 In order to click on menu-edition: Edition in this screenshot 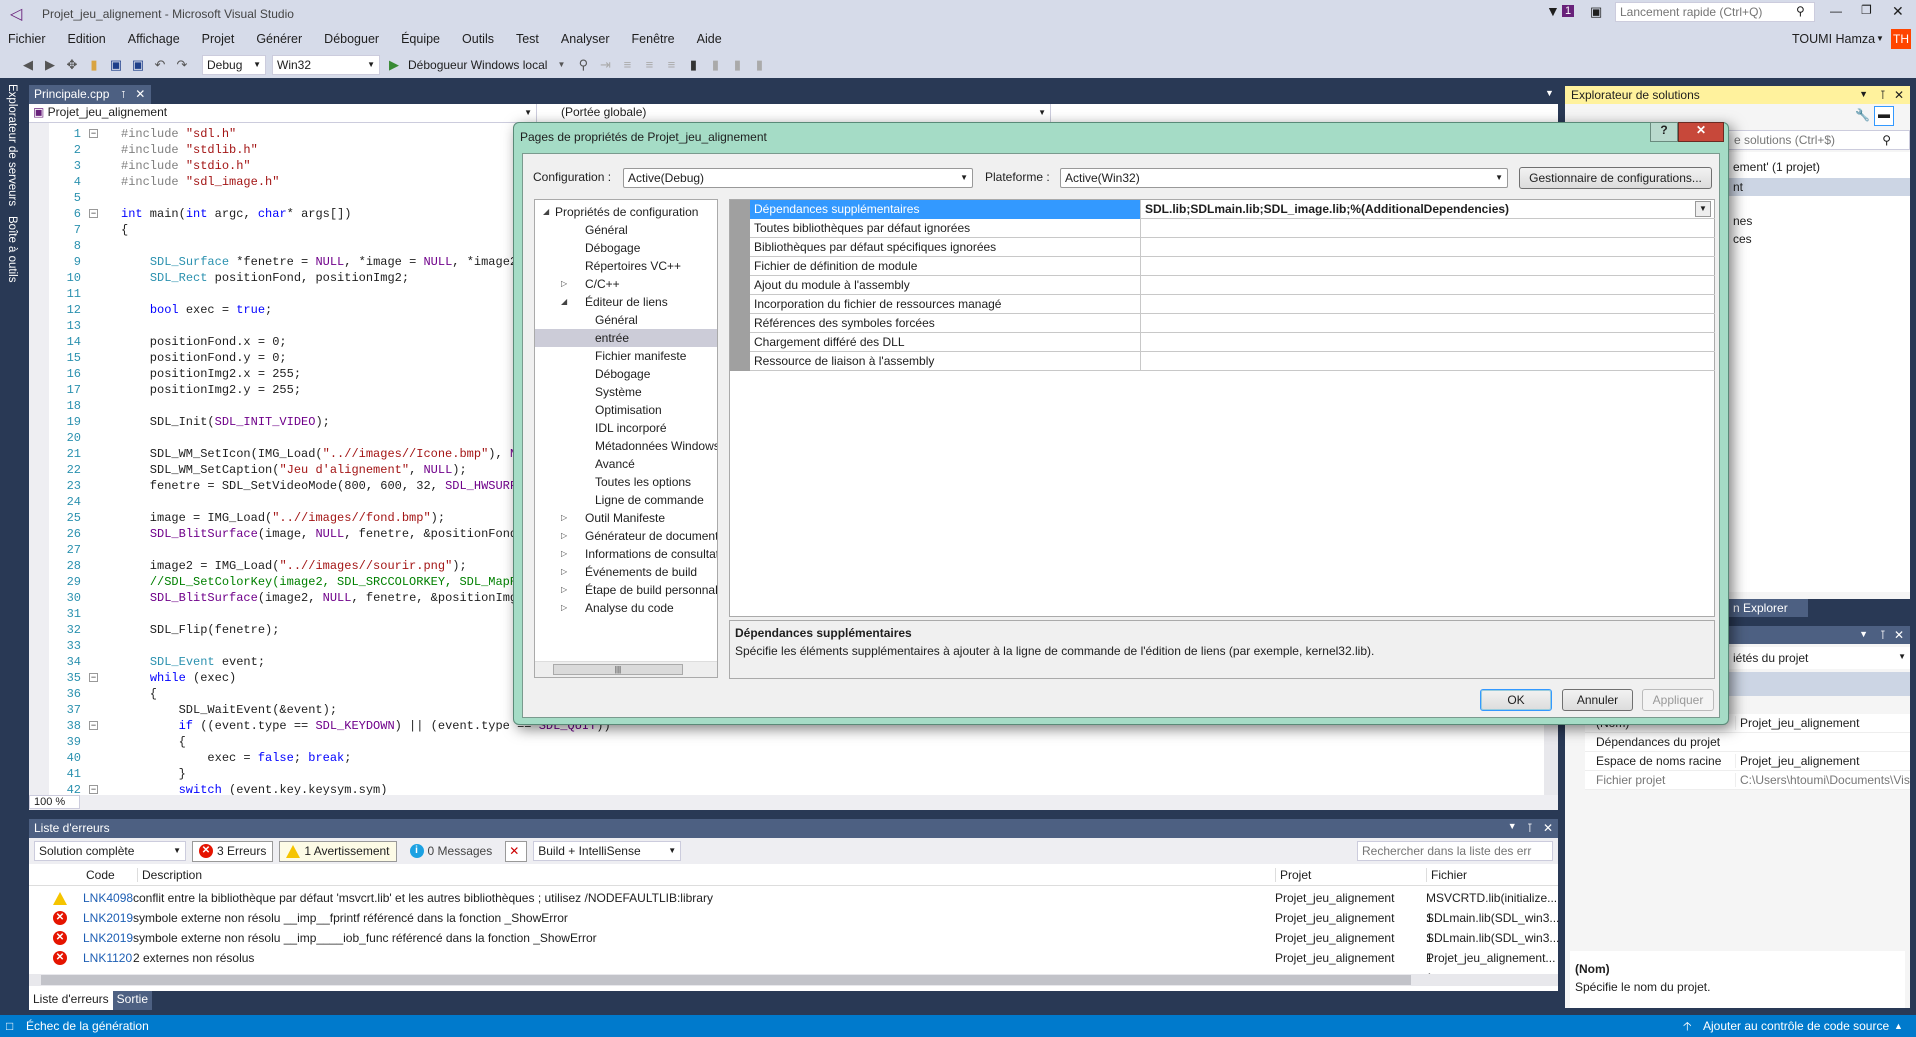, I will do `click(87, 39)`.